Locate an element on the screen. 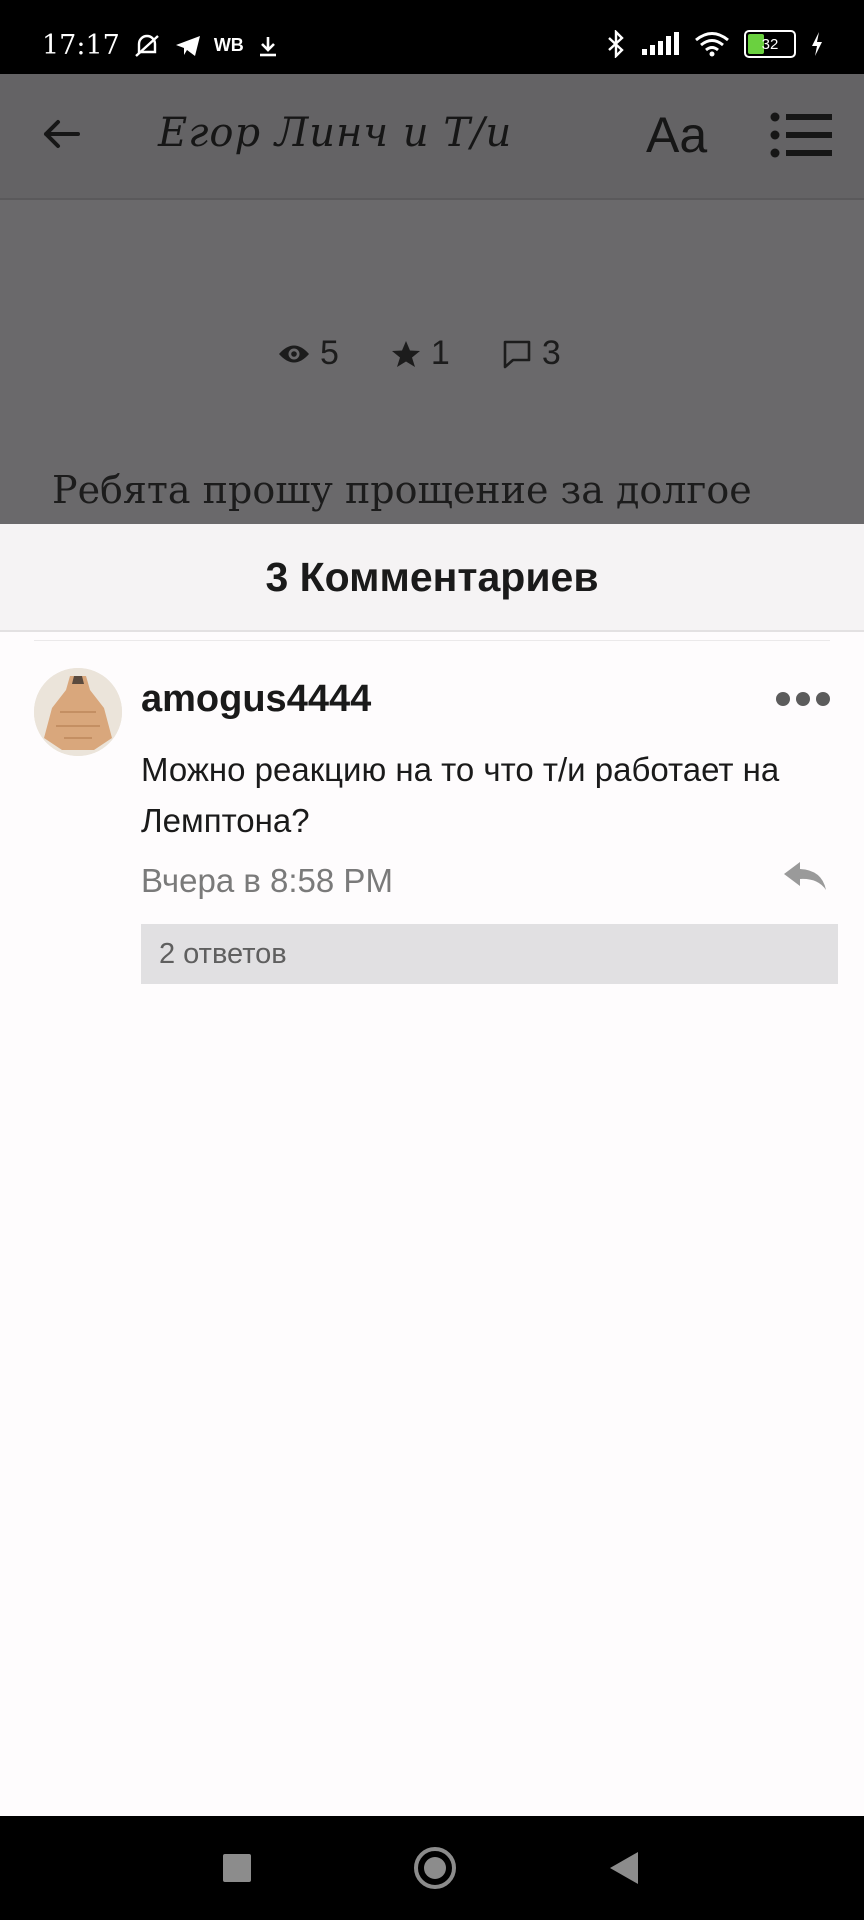 The width and height of the screenshot is (864, 1920). home-button is located at coordinates (435, 1868).